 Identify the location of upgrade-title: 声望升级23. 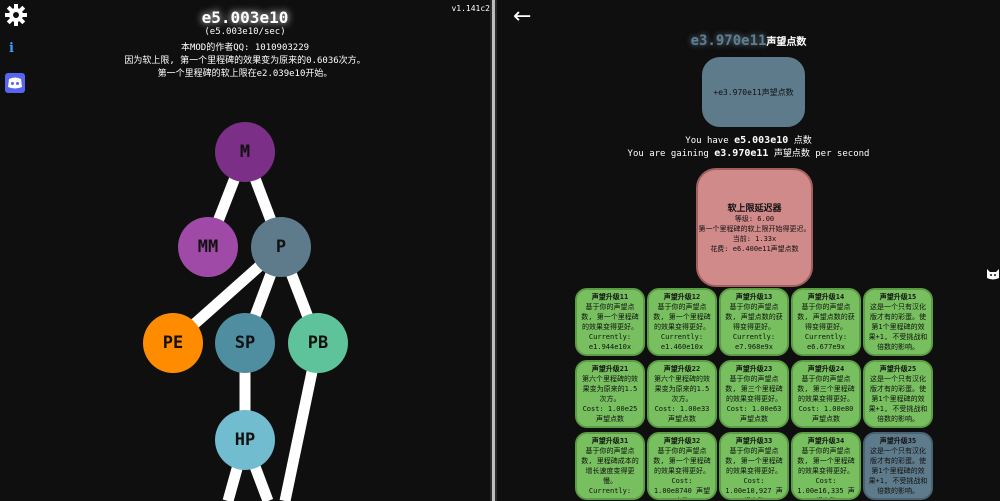
(754, 369).